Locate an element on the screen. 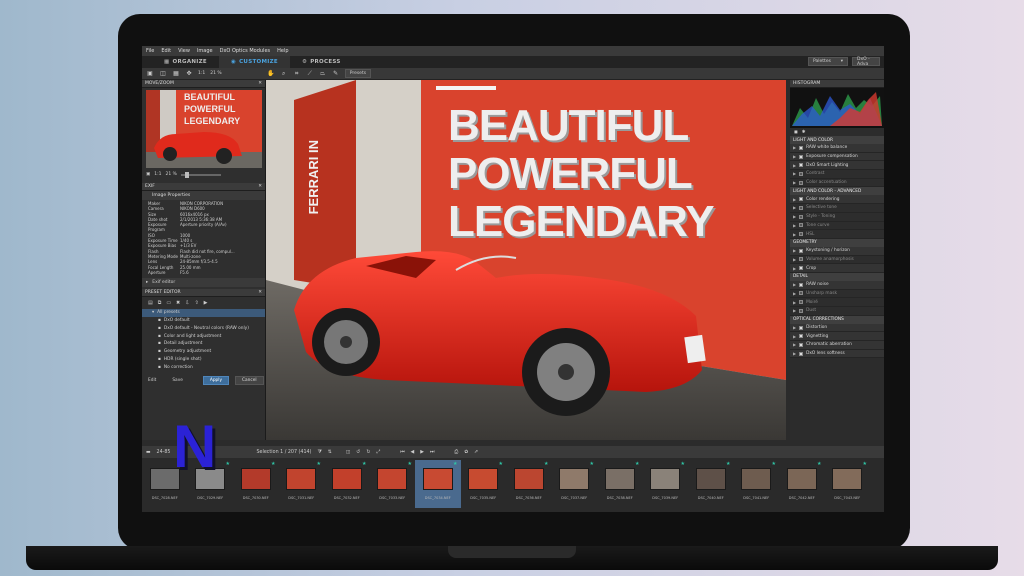 The height and width of the screenshot is (576, 1024). menu-edit: Edit is located at coordinates (166, 51).